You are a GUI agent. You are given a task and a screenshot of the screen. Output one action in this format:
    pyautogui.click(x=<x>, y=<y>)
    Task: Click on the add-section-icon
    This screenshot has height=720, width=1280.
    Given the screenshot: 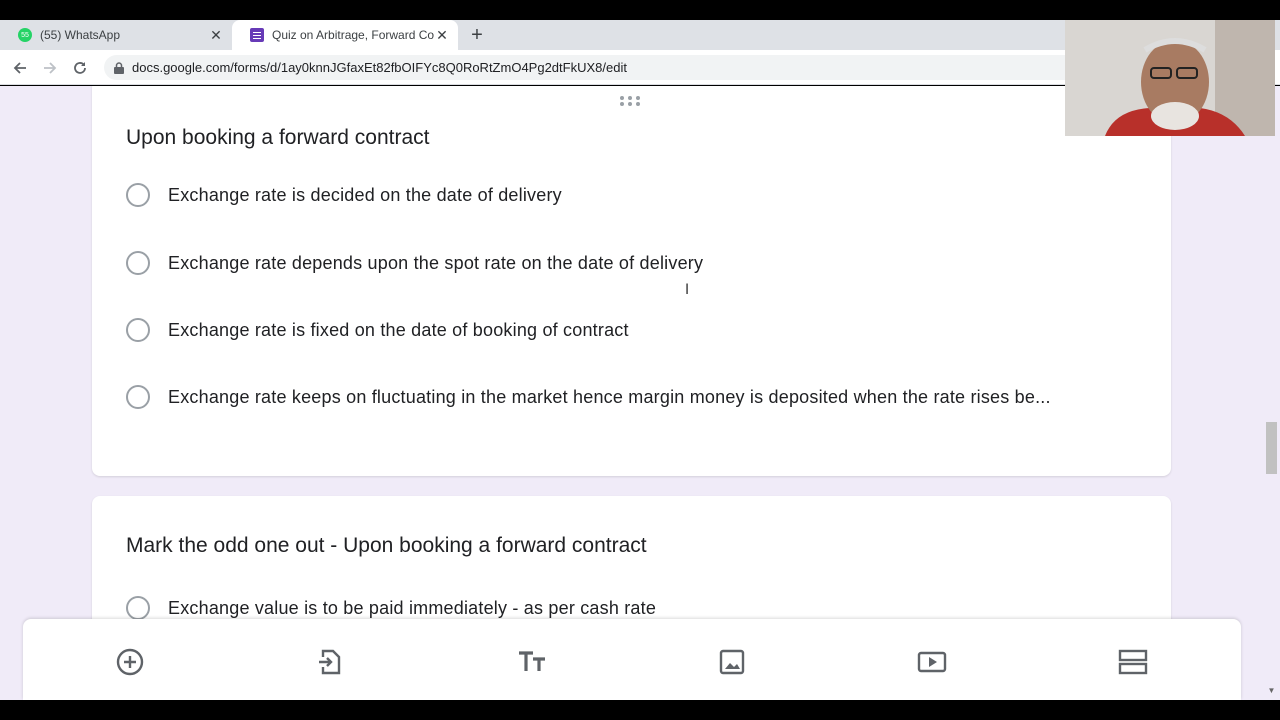 What is the action you would take?
    pyautogui.click(x=1133, y=662)
    